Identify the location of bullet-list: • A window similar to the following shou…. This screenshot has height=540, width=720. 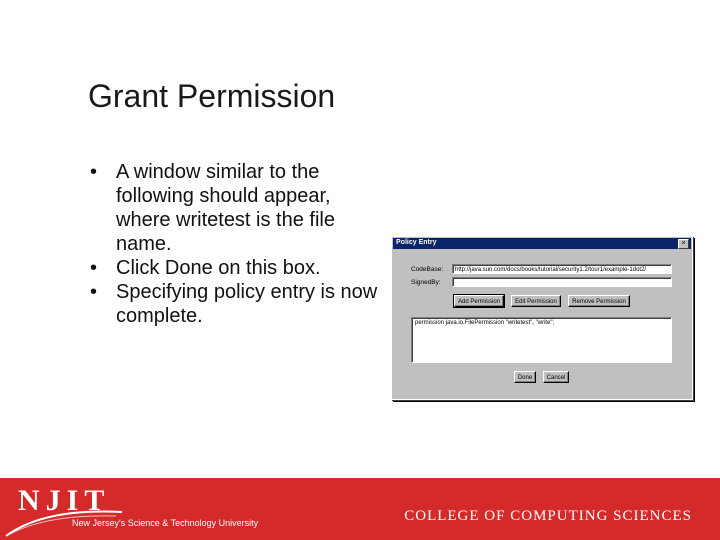
(238, 244).